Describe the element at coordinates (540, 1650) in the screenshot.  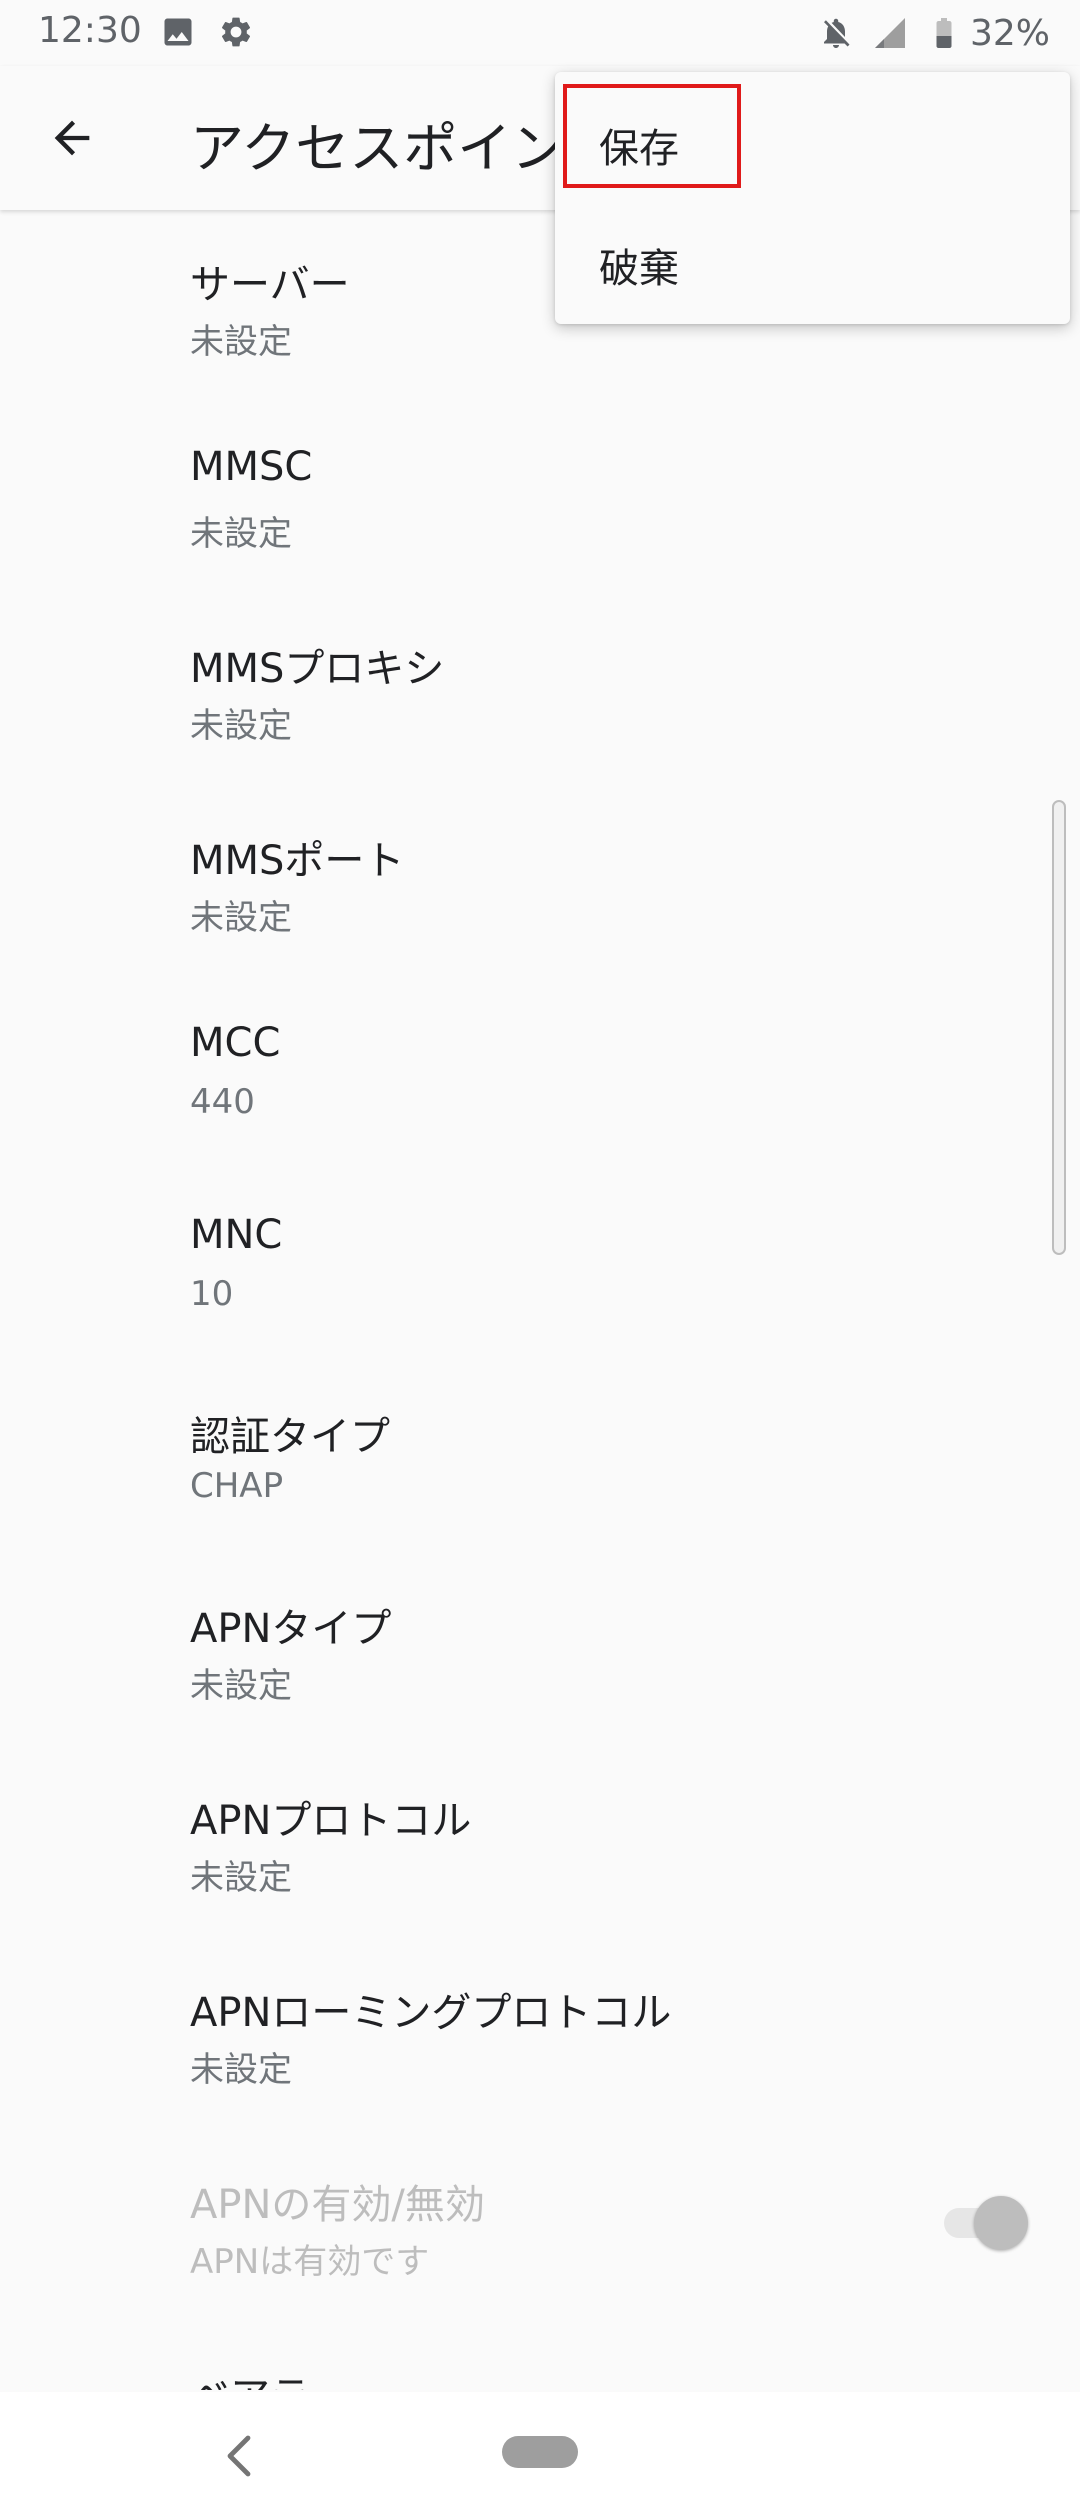
I see `pref-apn-type: APNタイプ 未設定` at that location.